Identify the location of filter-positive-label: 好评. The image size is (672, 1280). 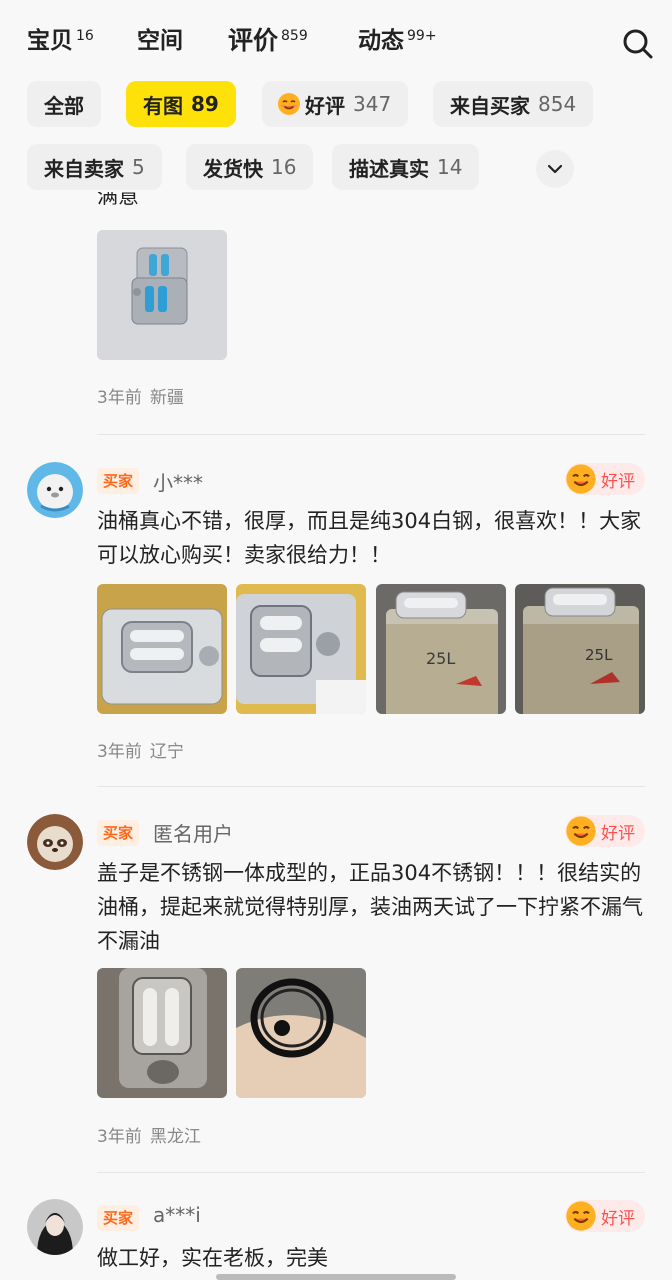
(325, 105).